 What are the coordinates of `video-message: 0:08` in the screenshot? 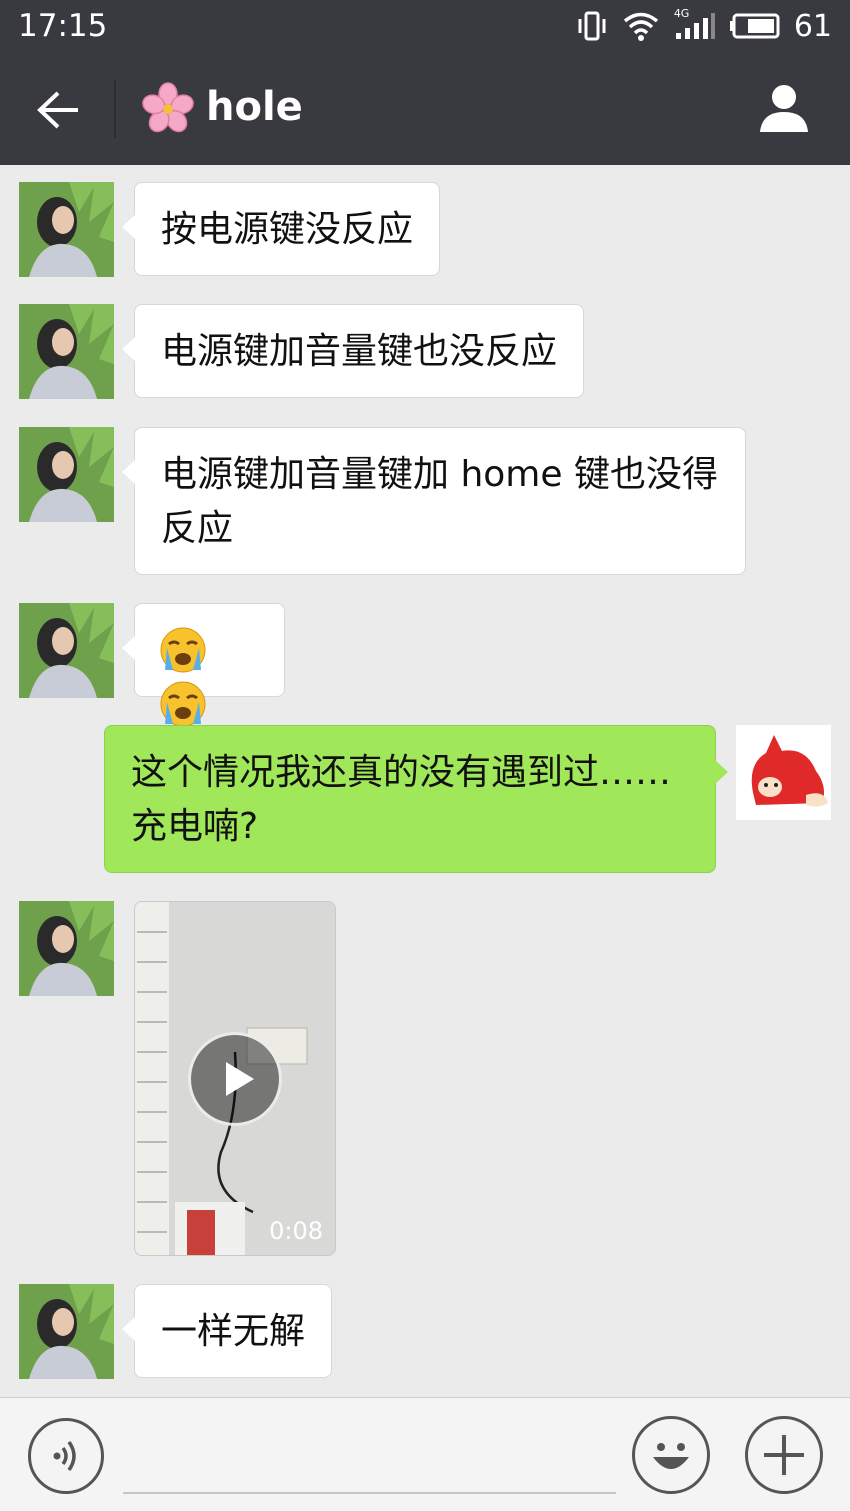 It's located at (235, 1078).